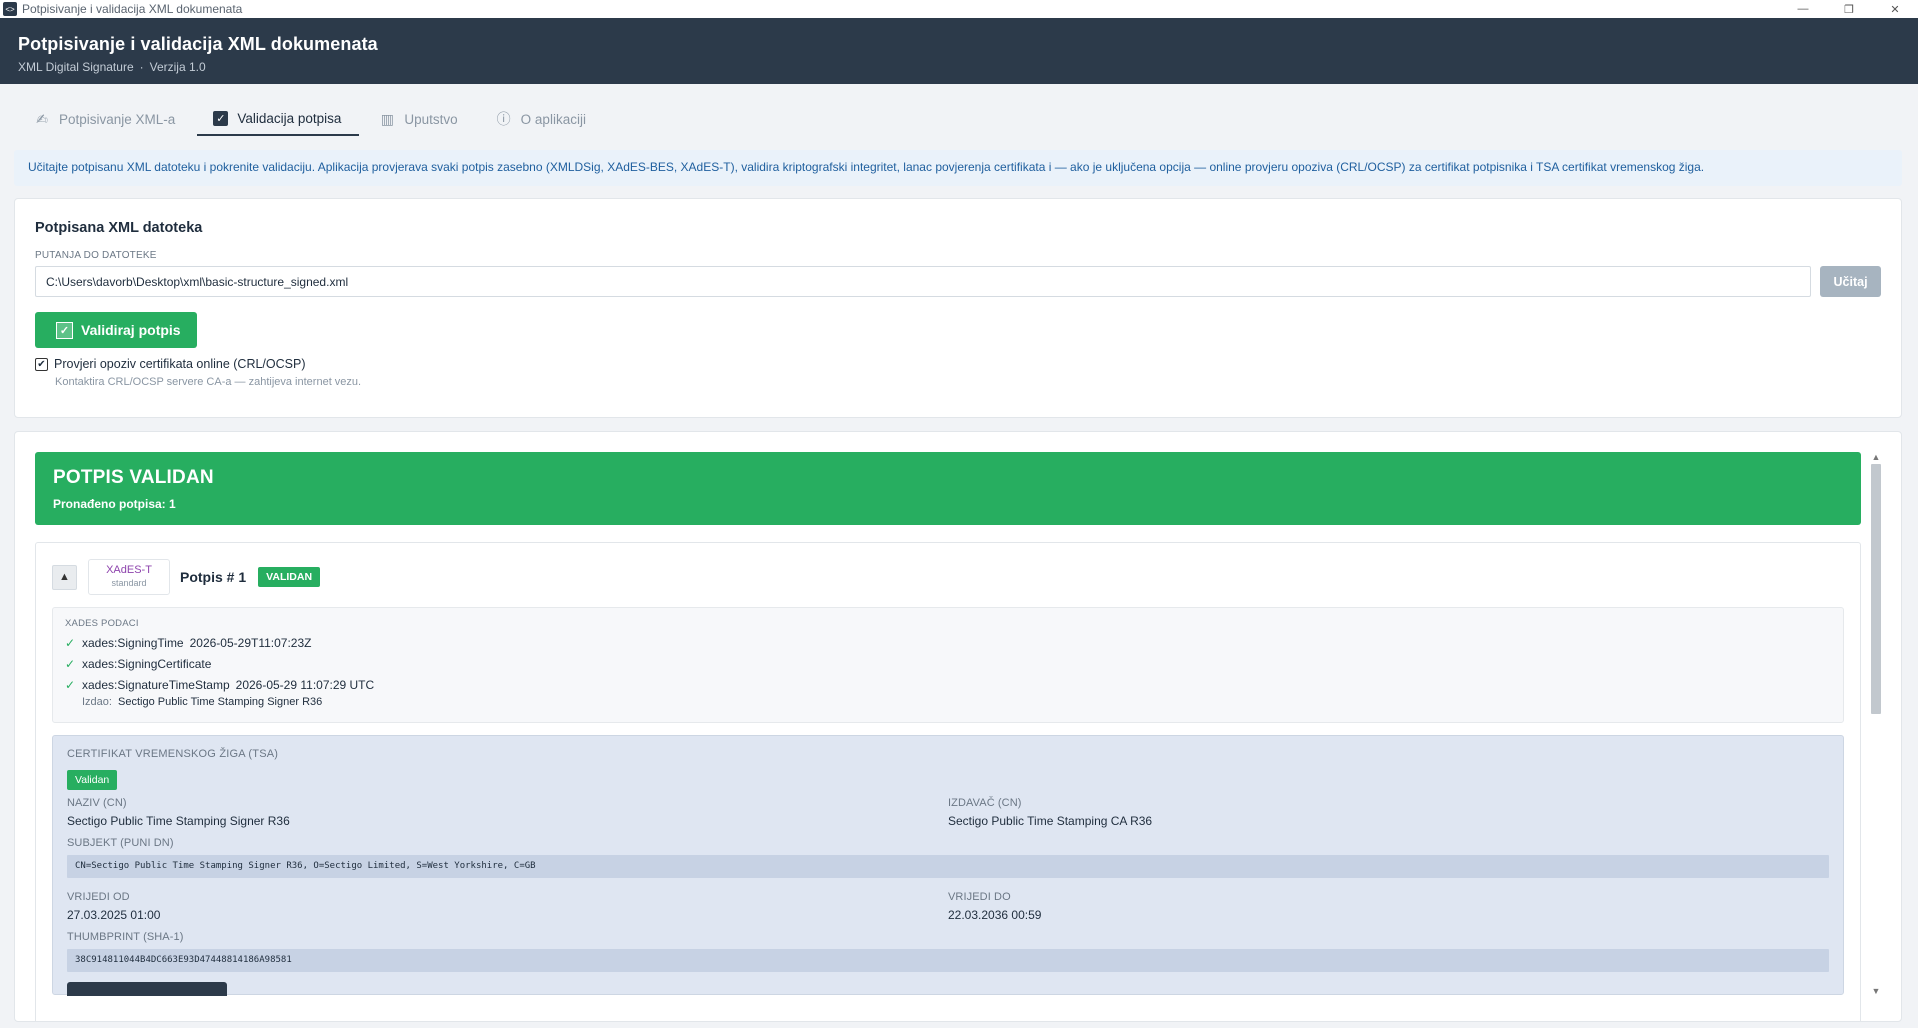 This screenshot has width=1918, height=1028. What do you see at coordinates (979, 897) in the screenshot?
I see `field-label: VRIJEDI DO` at bounding box center [979, 897].